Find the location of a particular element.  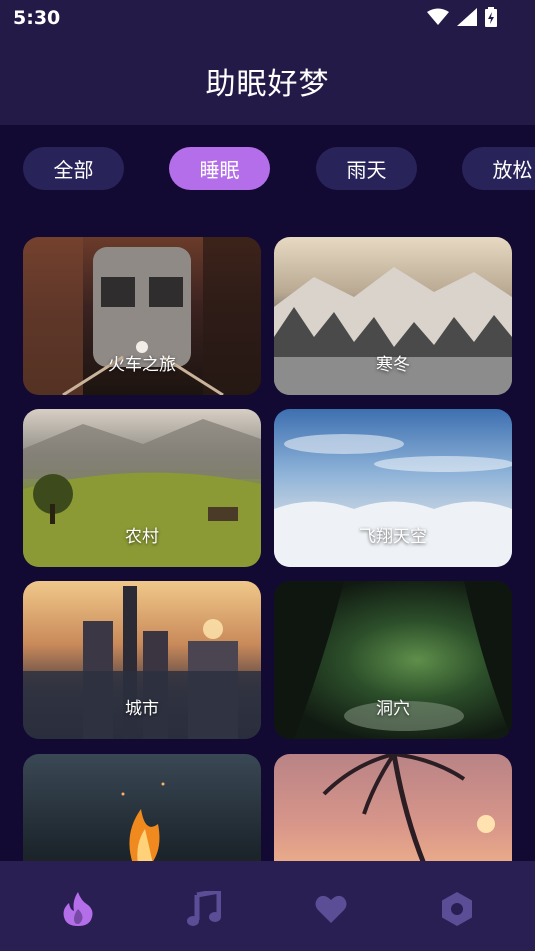

status-icons is located at coordinates (462, 19).